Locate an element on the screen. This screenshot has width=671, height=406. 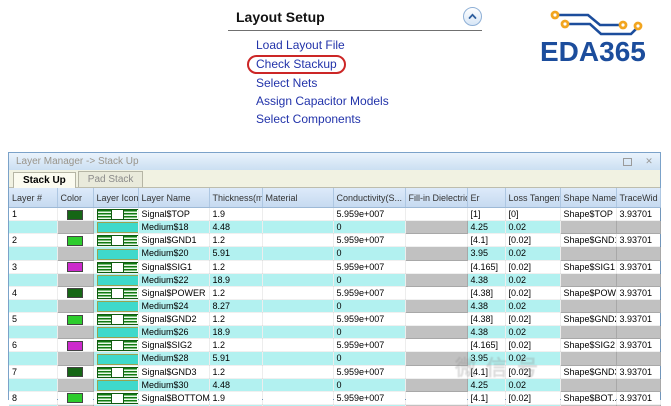
cell-thickness: 1.9 is located at coordinates (236, 398).